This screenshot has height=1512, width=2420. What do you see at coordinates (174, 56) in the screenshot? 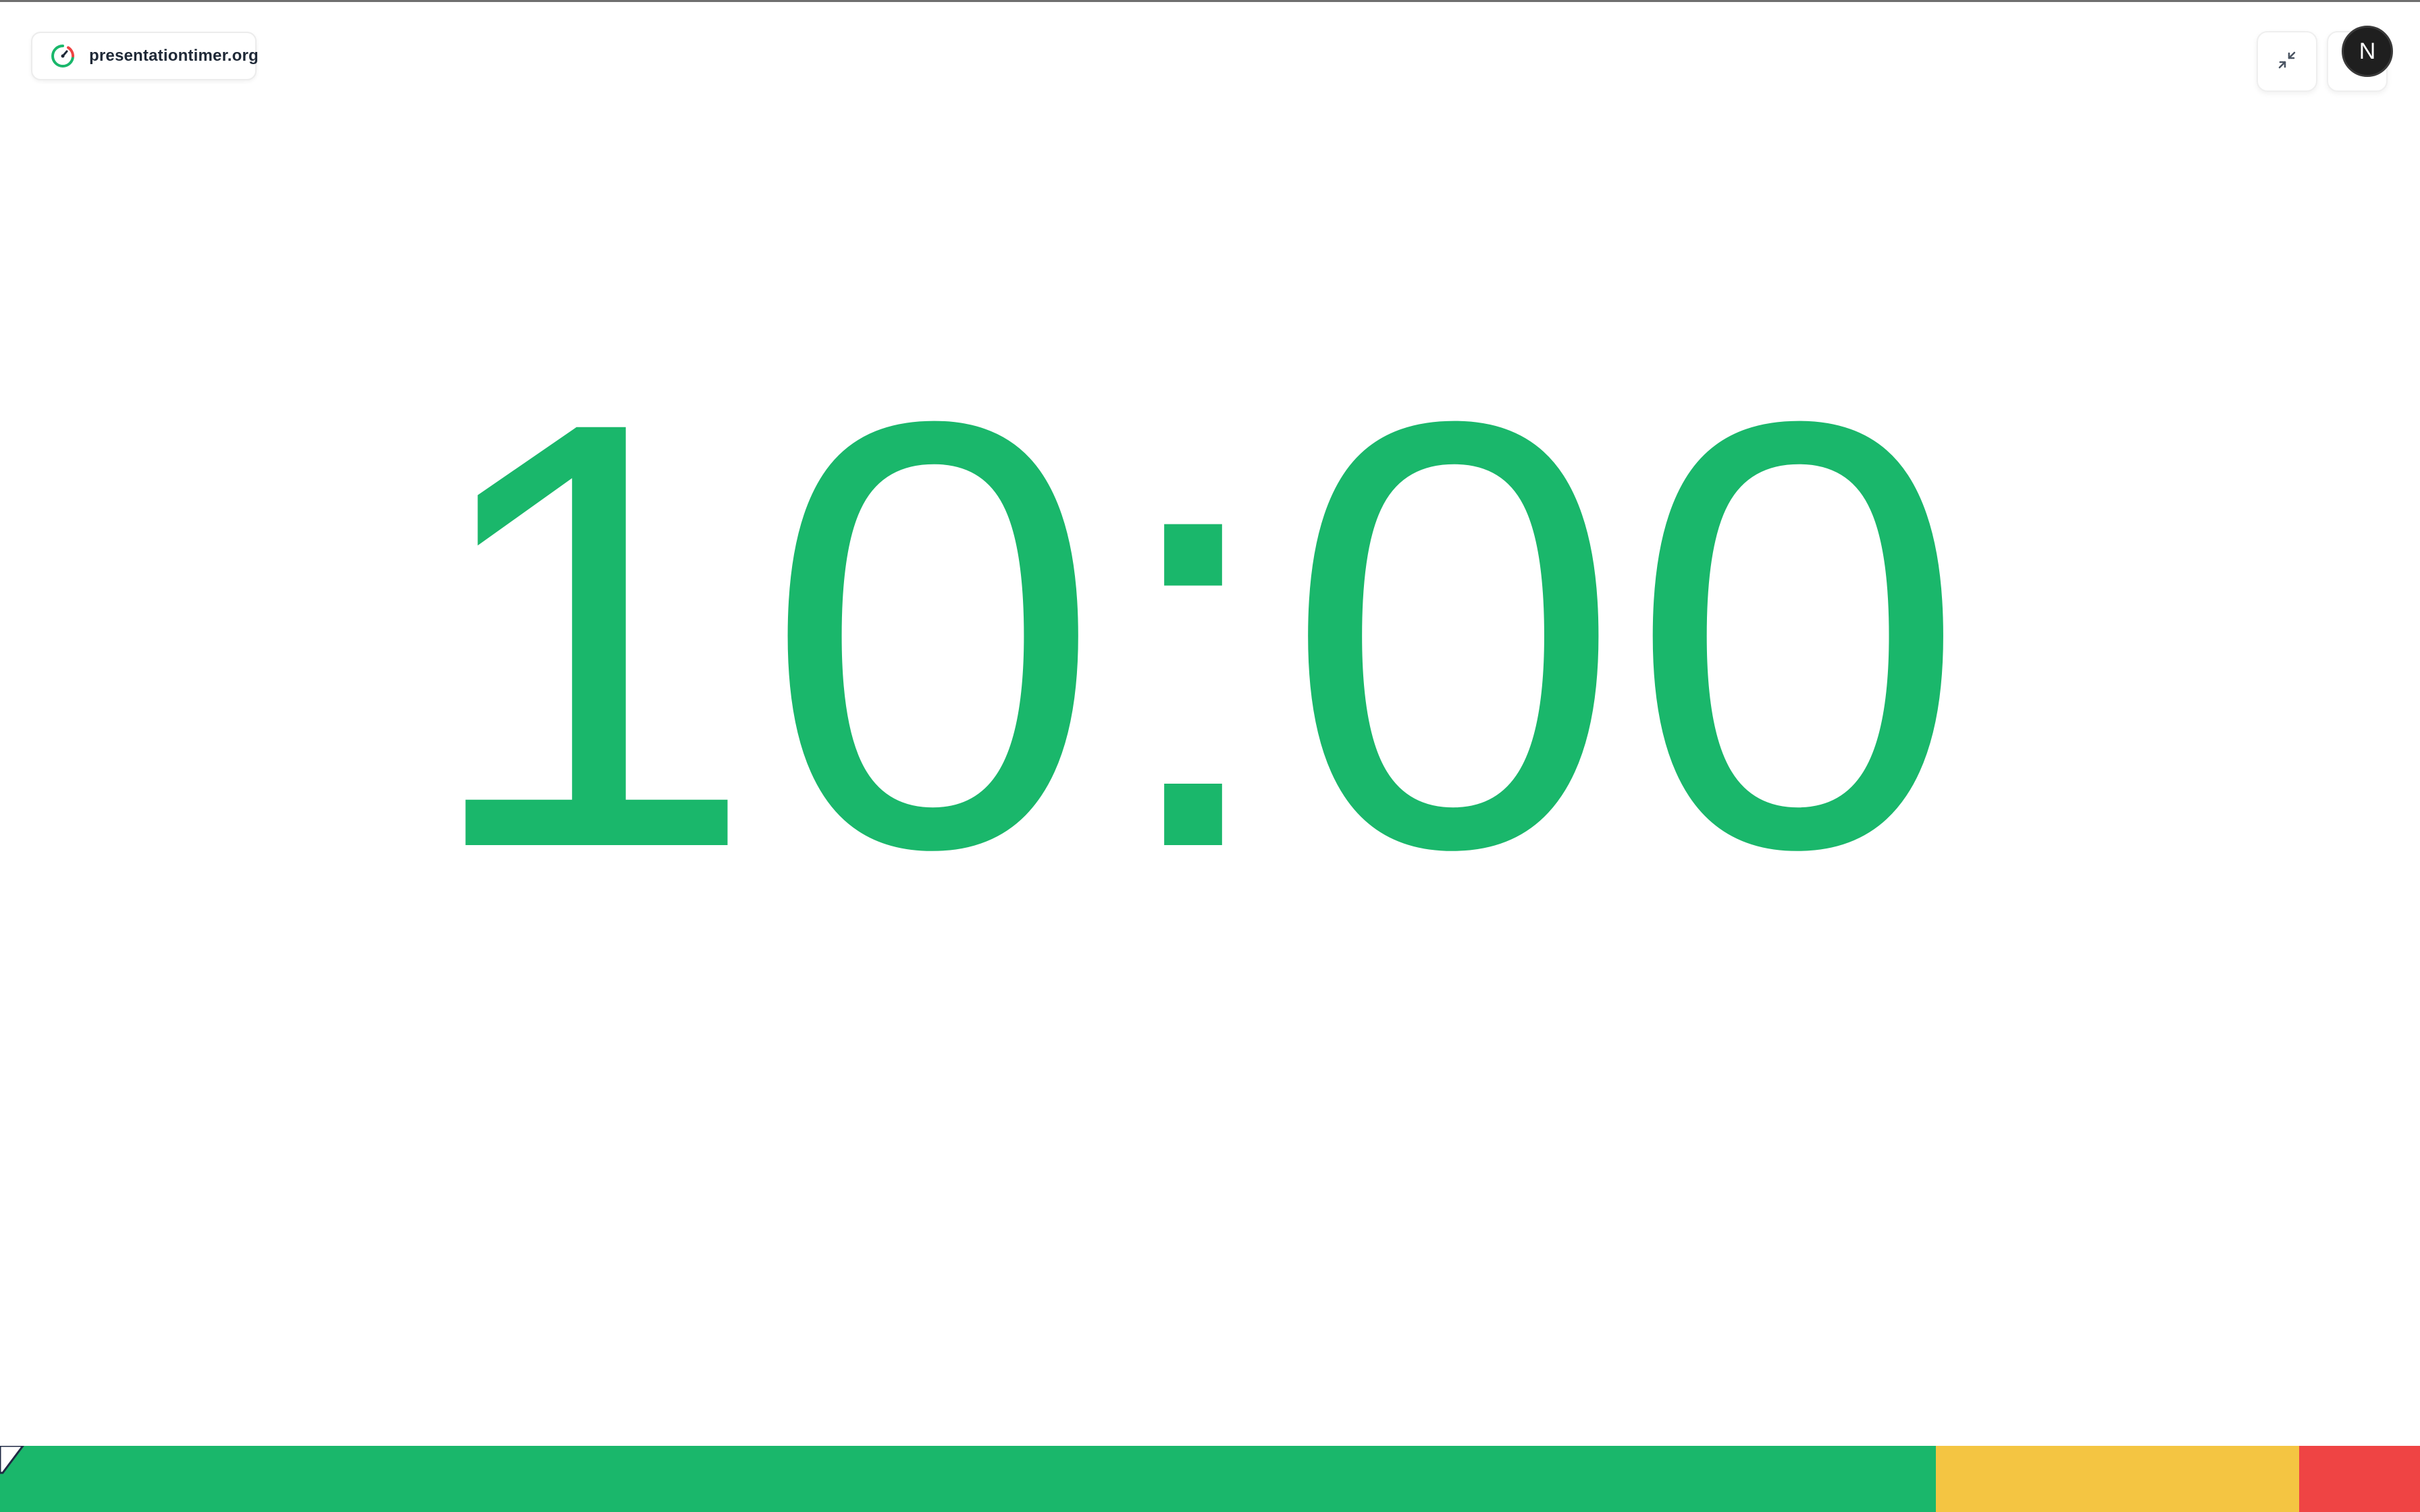
I see `brand-name: presentationtimer.org` at bounding box center [174, 56].